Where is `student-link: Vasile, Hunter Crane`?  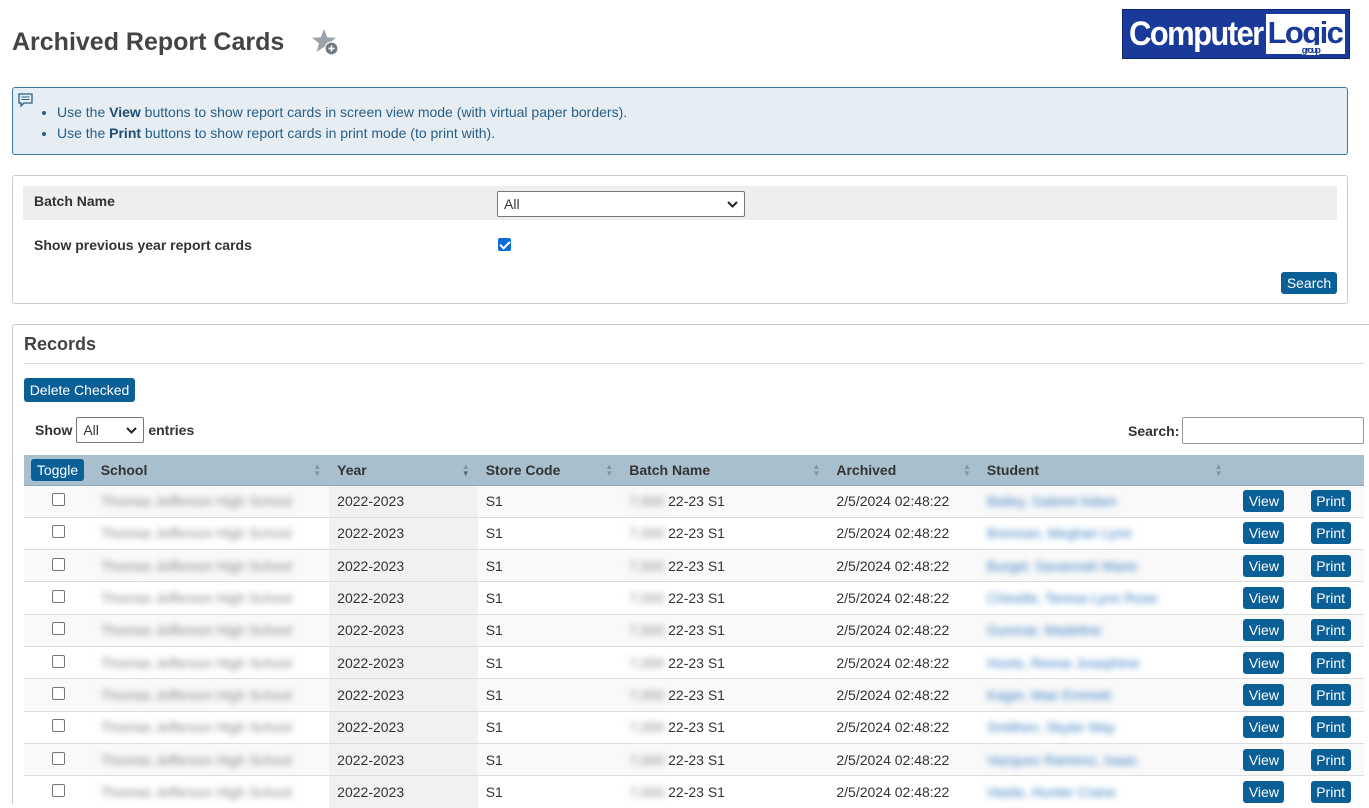
student-link: Vasile, Hunter Crane is located at coordinates (1051, 792).